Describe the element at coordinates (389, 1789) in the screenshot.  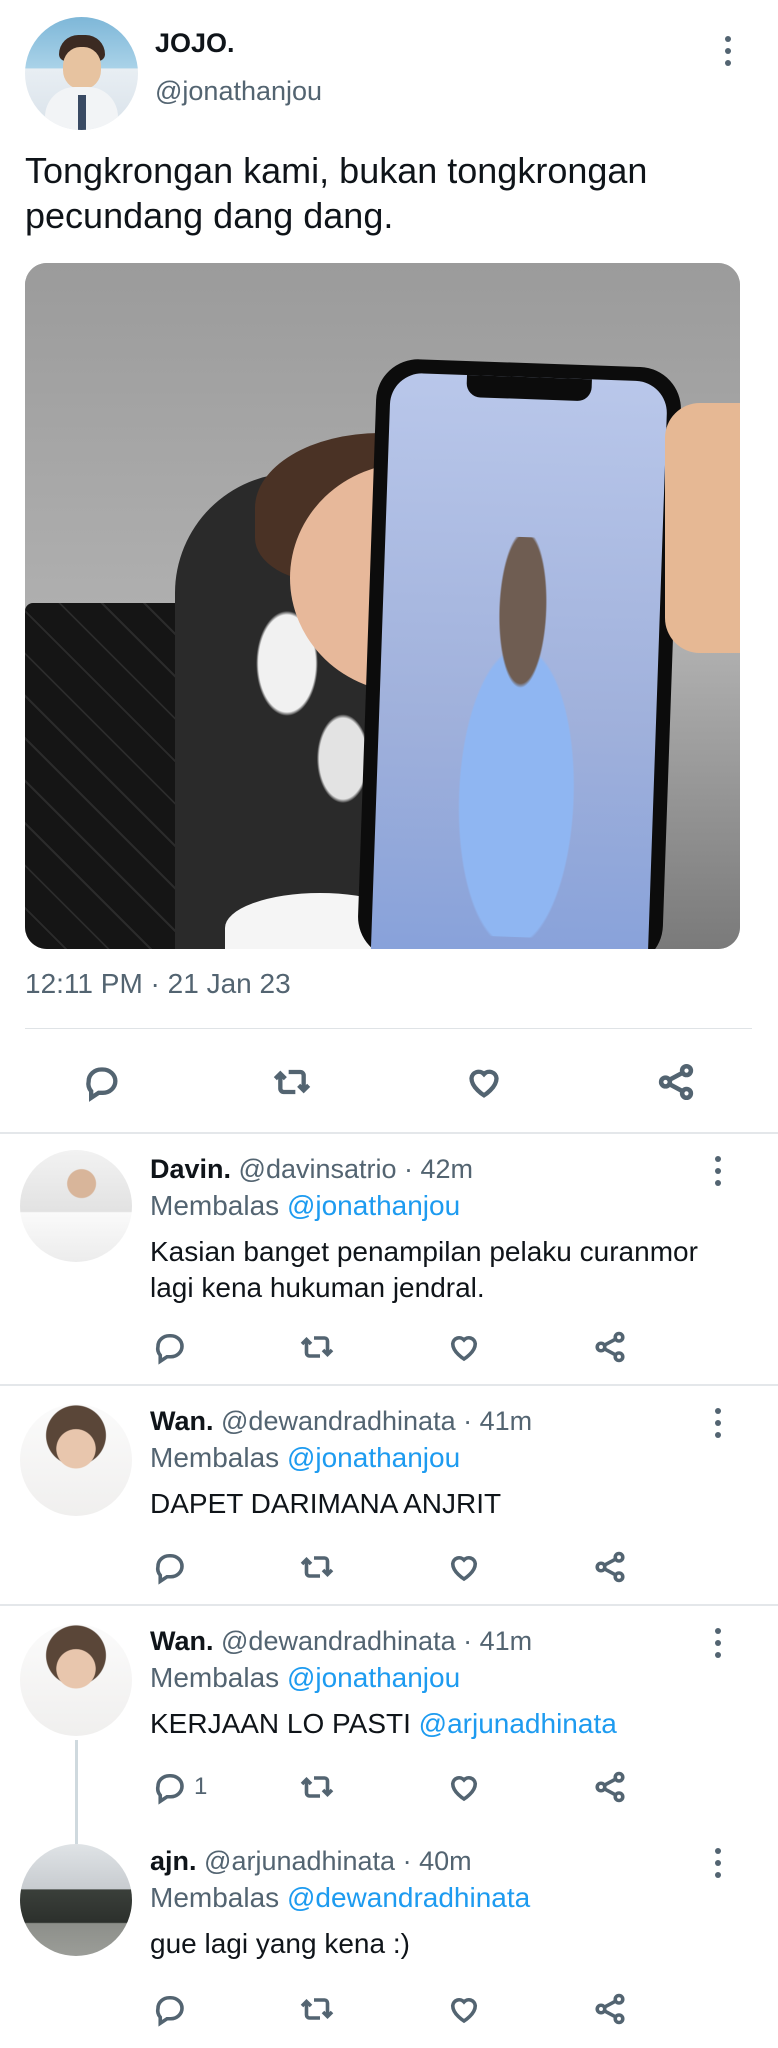
I see `reply-actions: 1` at that location.